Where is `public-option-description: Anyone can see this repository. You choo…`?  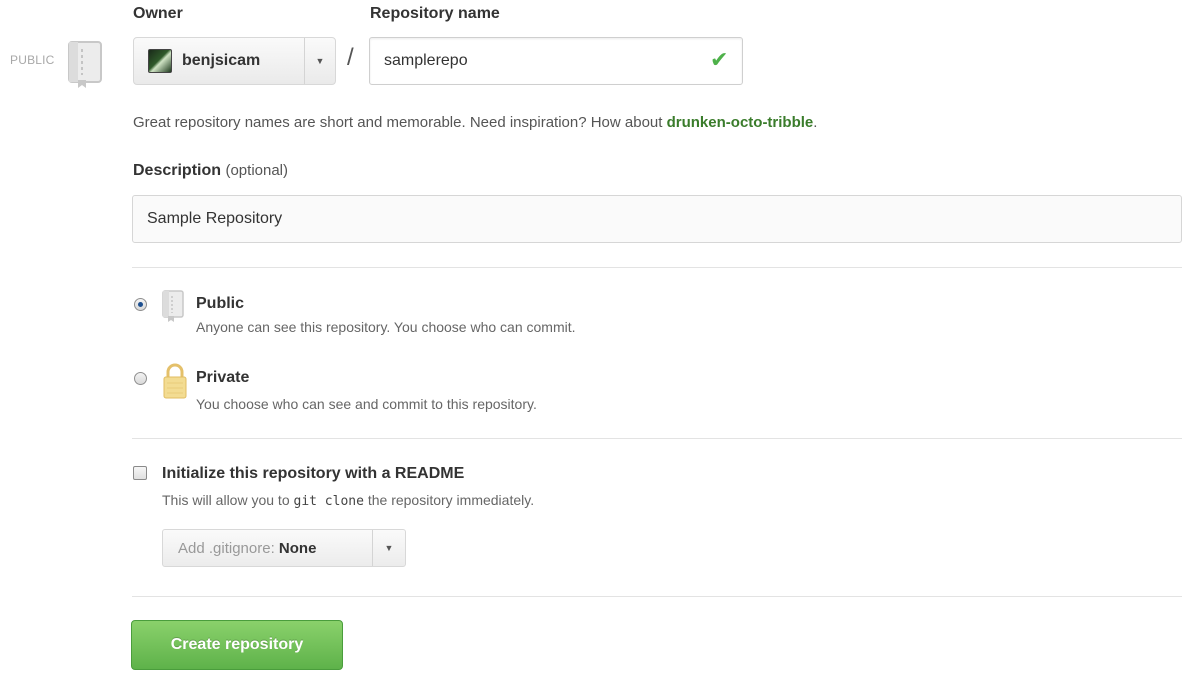 public-option-description: Anyone can see this repository. You choo… is located at coordinates (386, 327).